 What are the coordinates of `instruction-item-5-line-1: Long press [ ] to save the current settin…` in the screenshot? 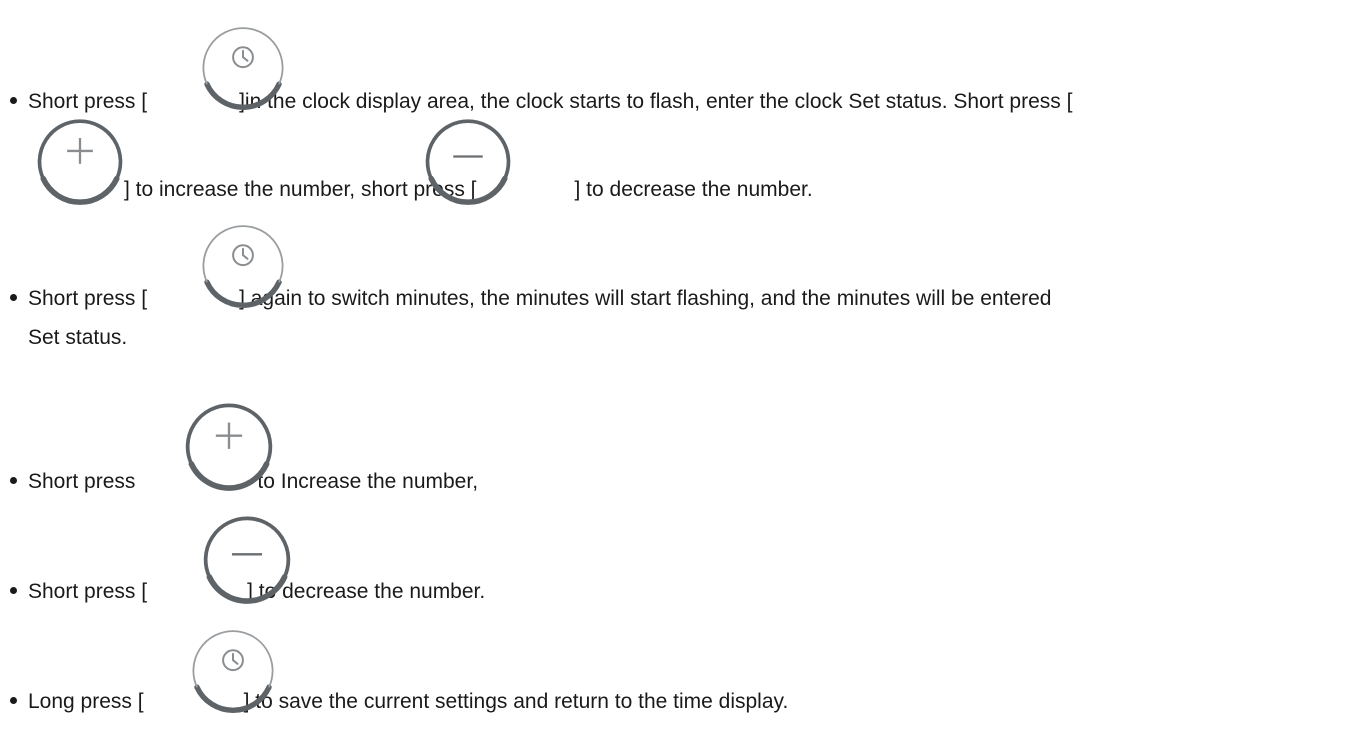 It's located at (394, 702).